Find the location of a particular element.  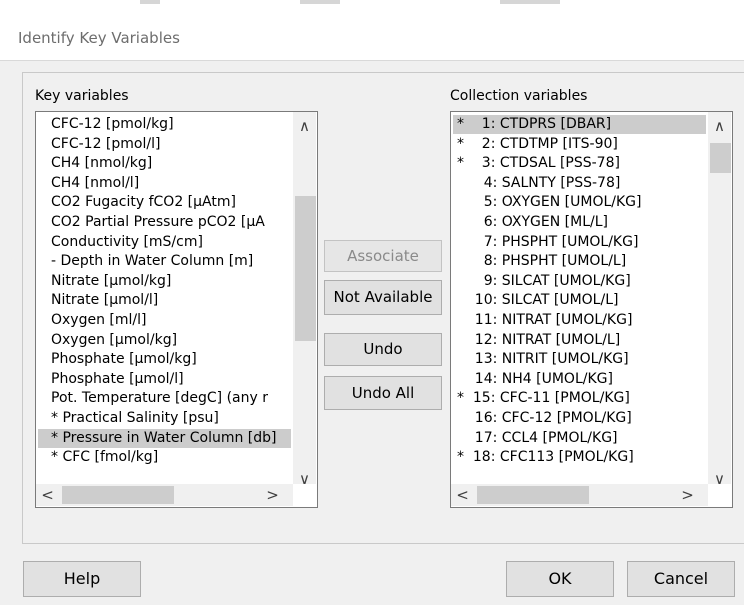

collection-variables-label: Collection variables is located at coordinates (519, 96).